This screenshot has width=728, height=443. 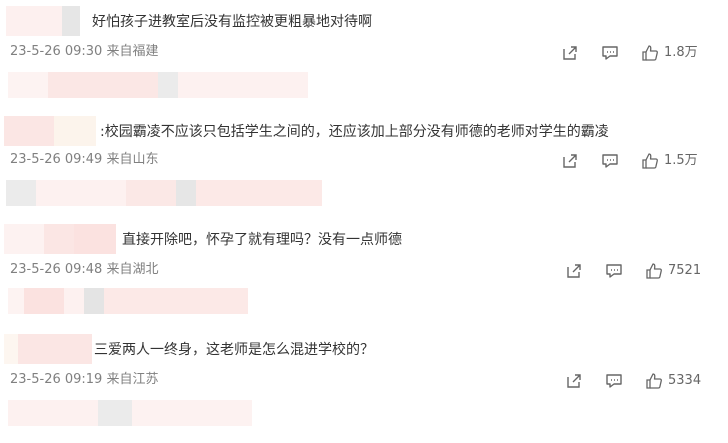 I want to click on comment-text: :校园霸凌不应该只包括学生之间的，还应该加上部分没有师德的老师对学生的霸凌, so click(x=354, y=132).